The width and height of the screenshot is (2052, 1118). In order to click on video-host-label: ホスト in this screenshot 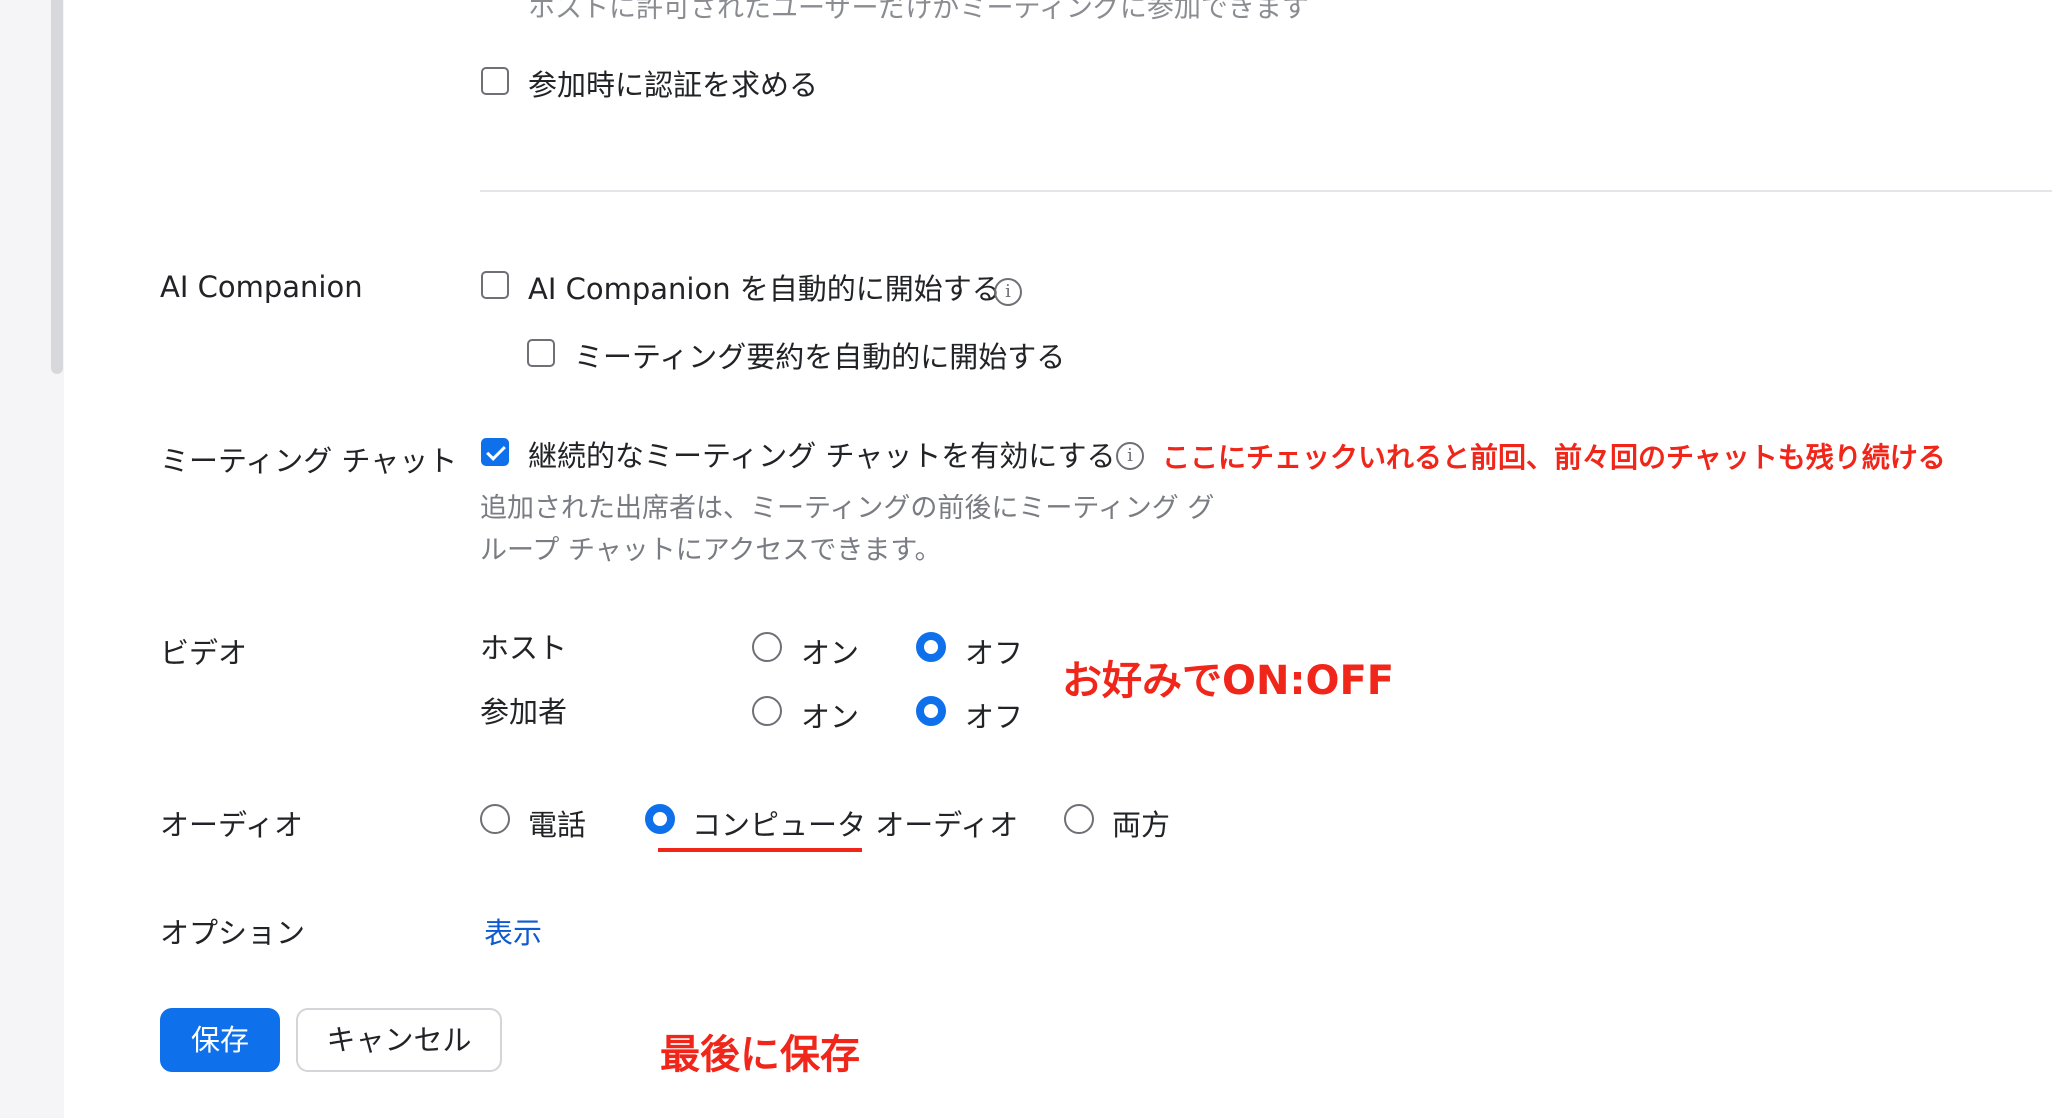, I will do `click(524, 648)`.